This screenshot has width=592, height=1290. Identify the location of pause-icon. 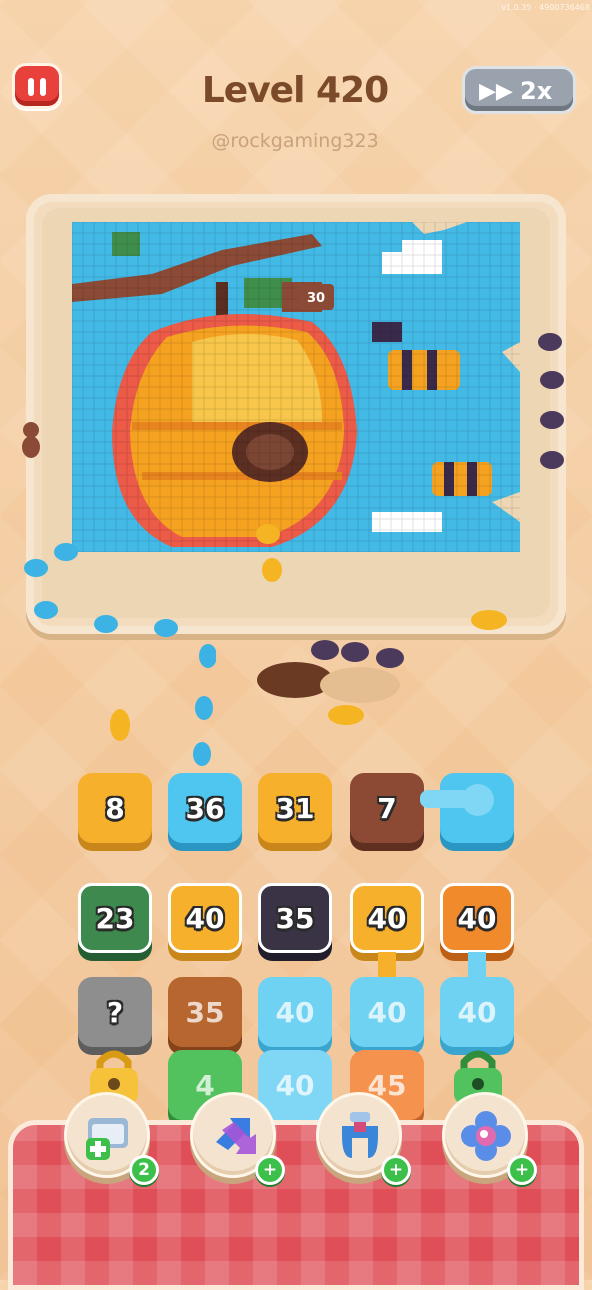
(31, 87).